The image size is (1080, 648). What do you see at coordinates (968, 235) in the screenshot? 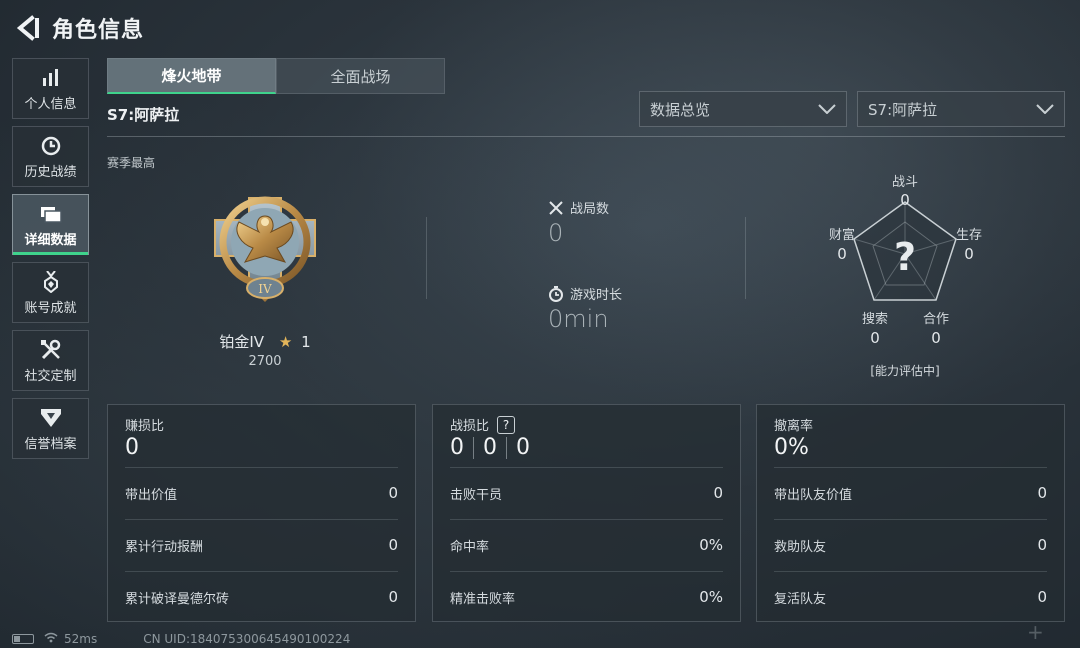
I see `radar-label-survival: 生存` at bounding box center [968, 235].